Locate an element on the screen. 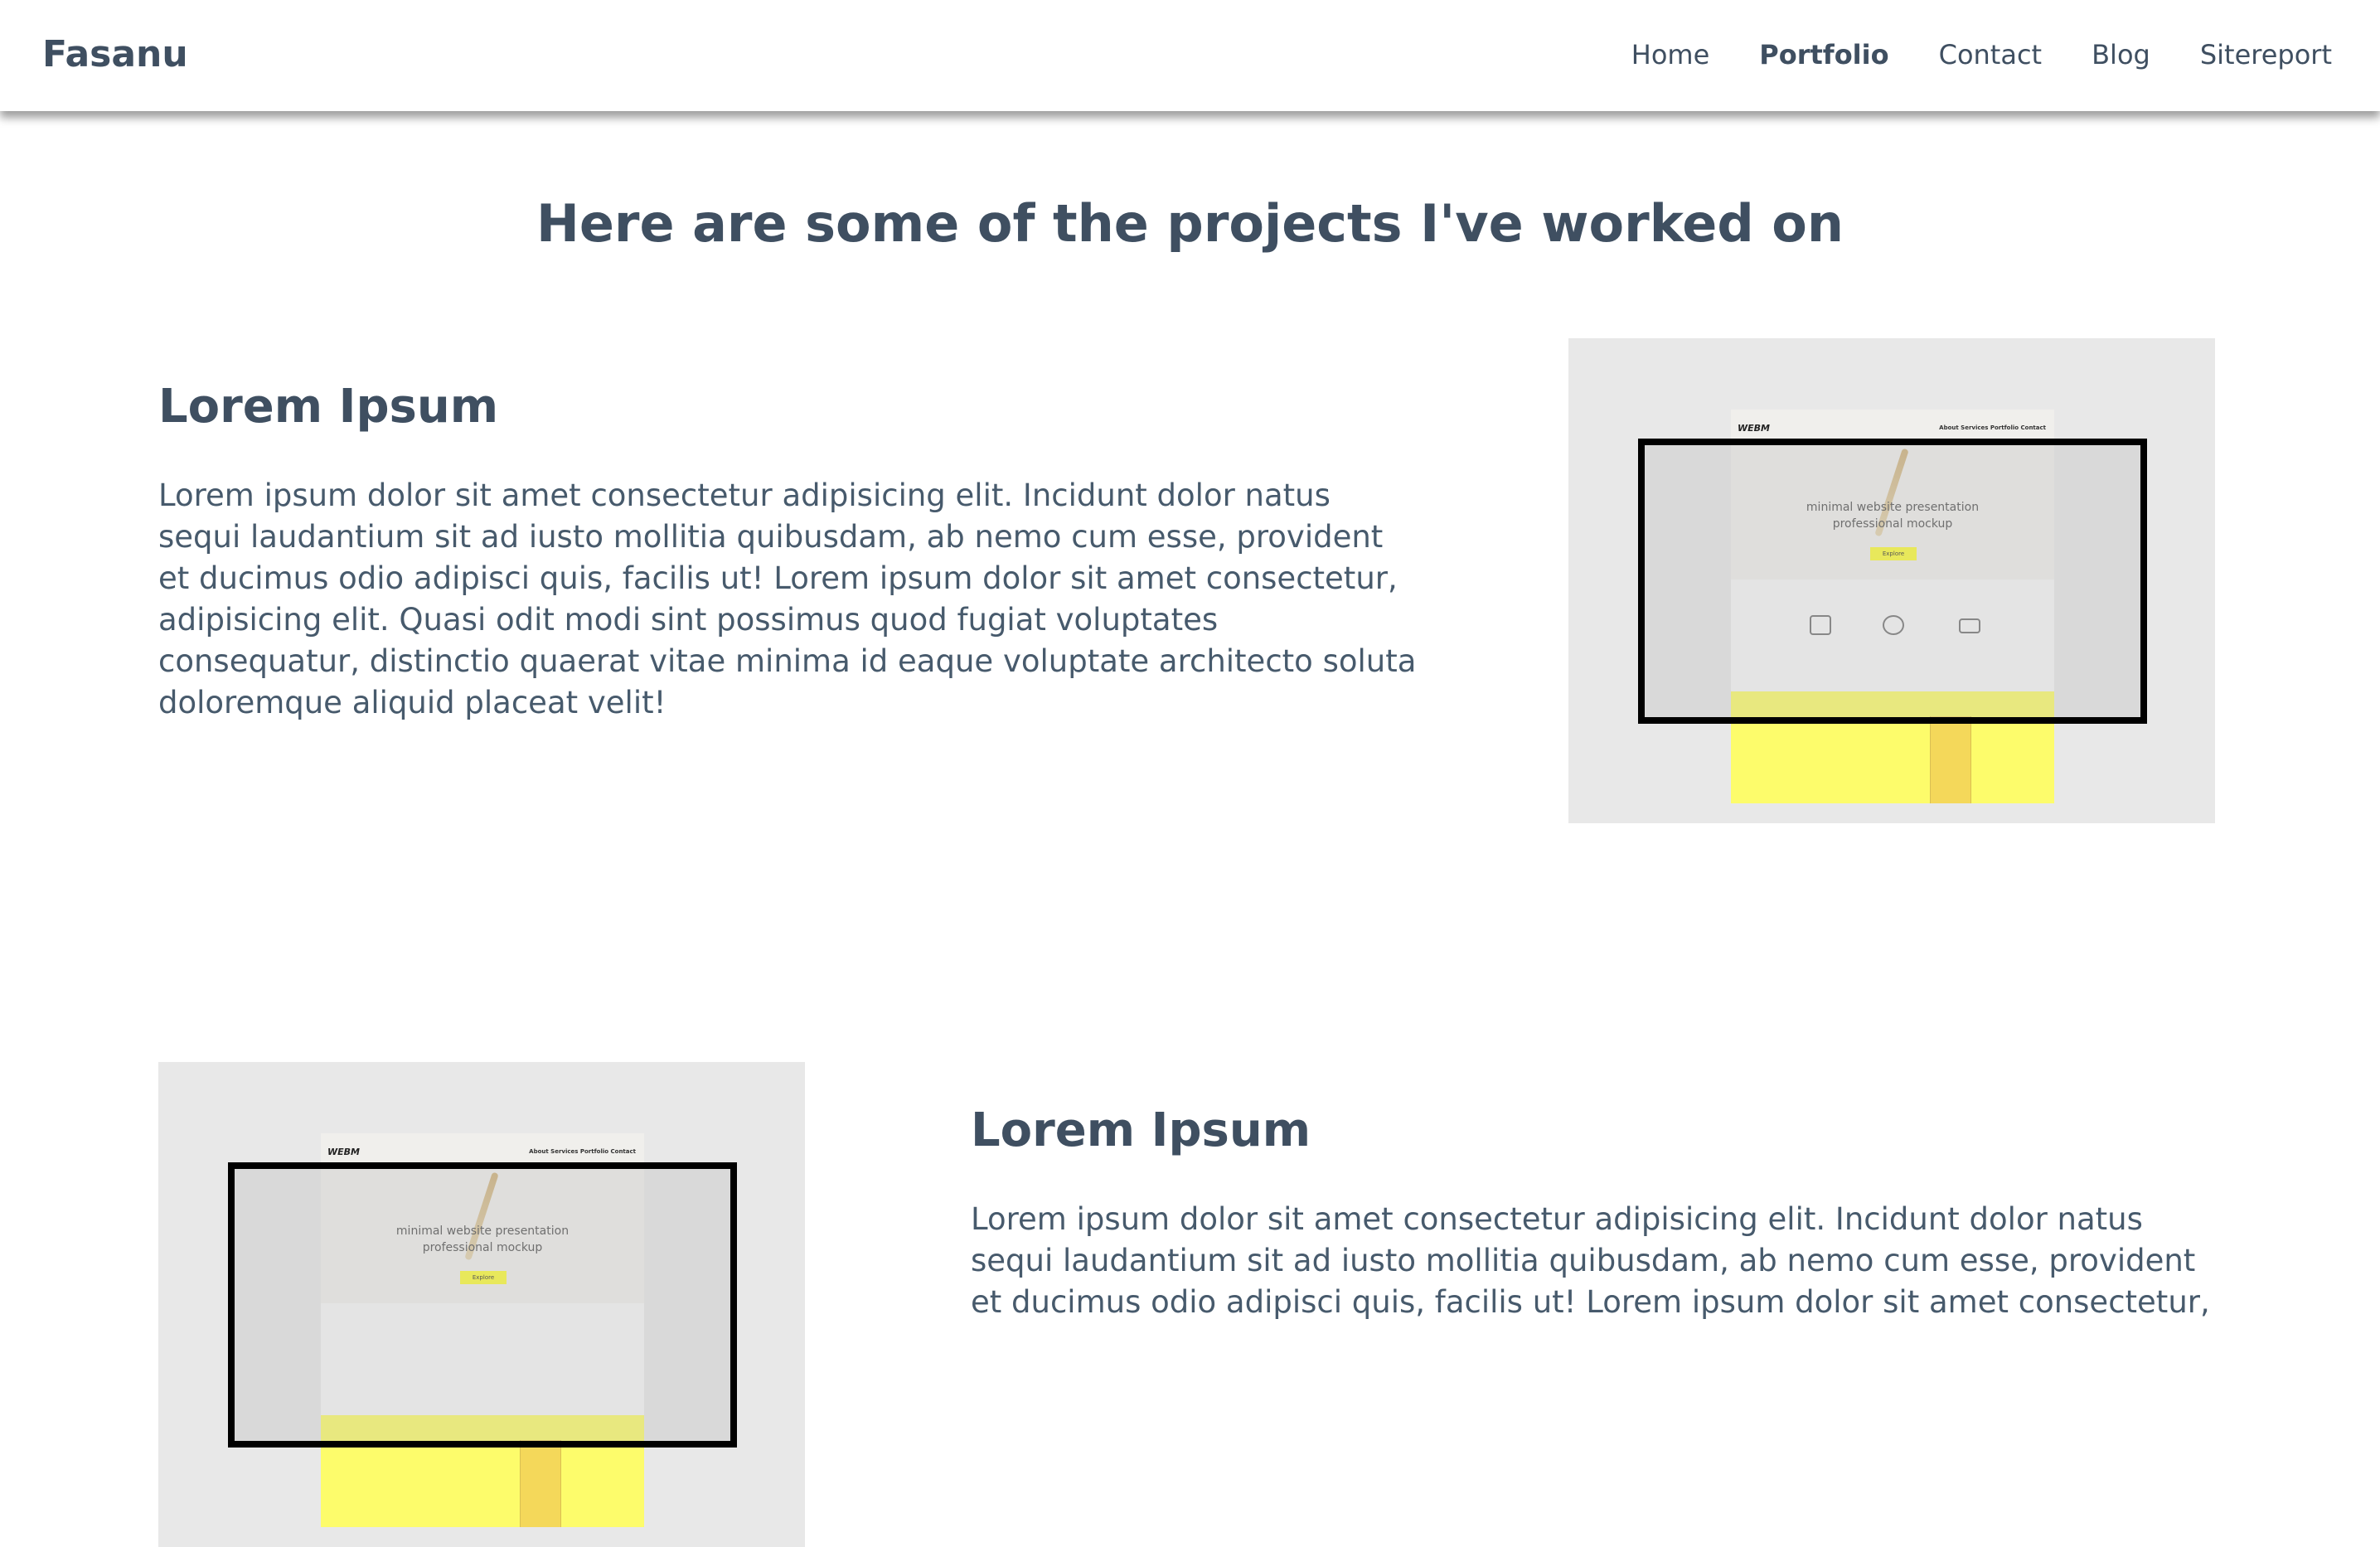 The width and height of the screenshot is (2380, 1547). nav-home: Home is located at coordinates (1670, 54).